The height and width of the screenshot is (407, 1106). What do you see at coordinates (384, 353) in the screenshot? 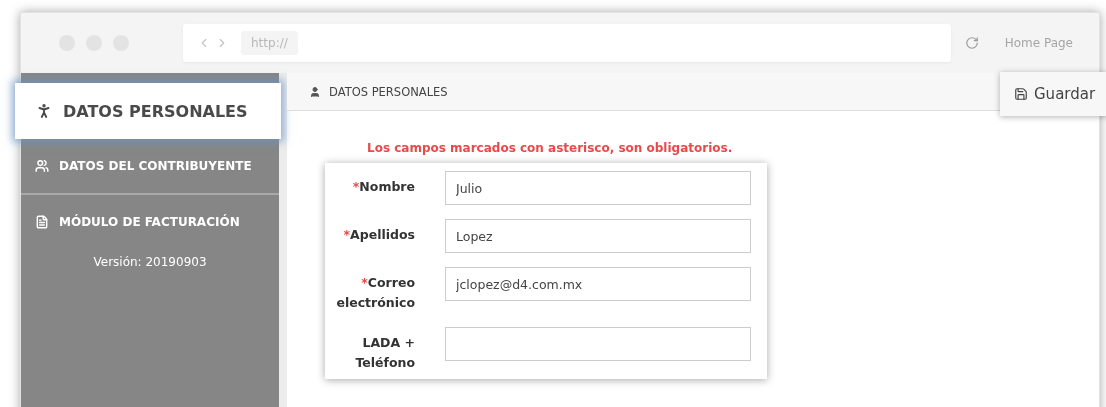
I see `field-label: LADA + Teléfono` at bounding box center [384, 353].